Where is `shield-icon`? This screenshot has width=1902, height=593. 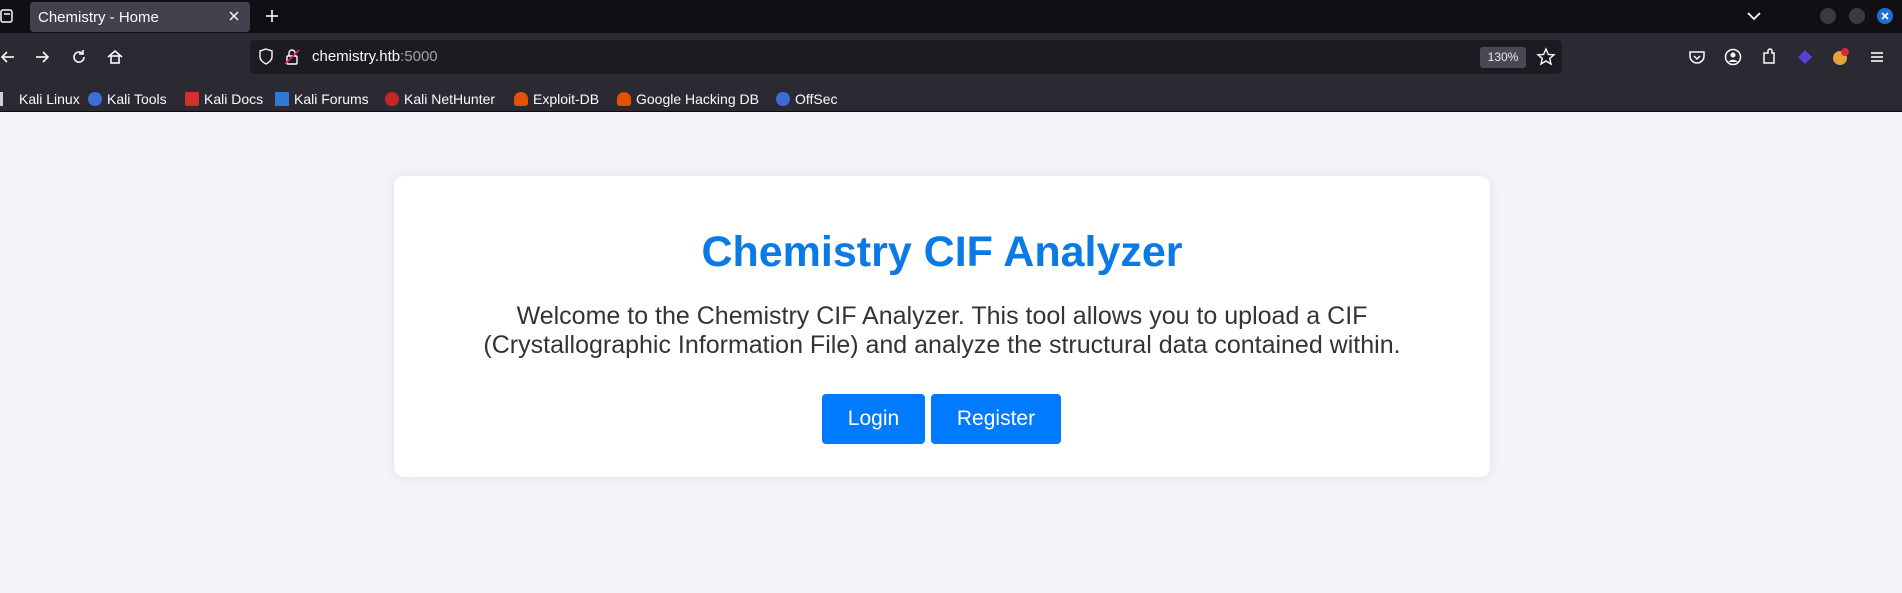
shield-icon is located at coordinates (266, 57).